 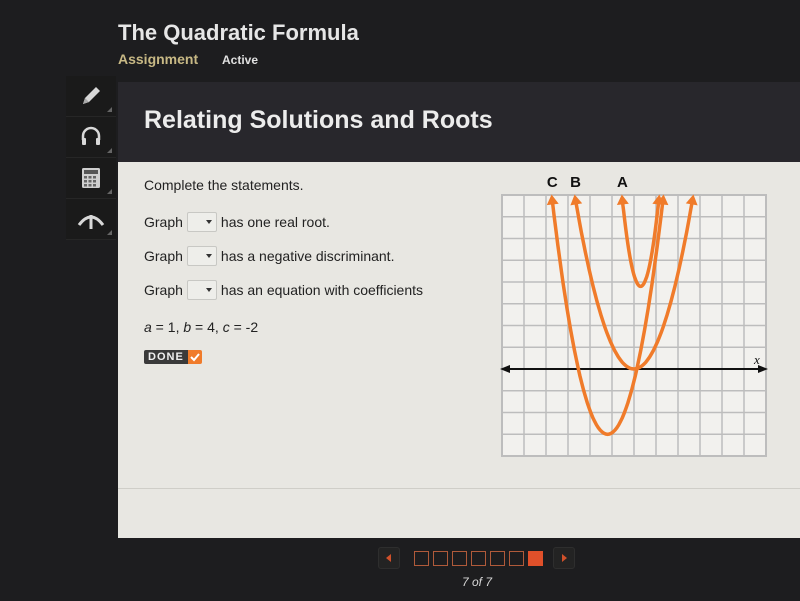 I want to click on statement-suffix: has one real root., so click(x=275, y=222).